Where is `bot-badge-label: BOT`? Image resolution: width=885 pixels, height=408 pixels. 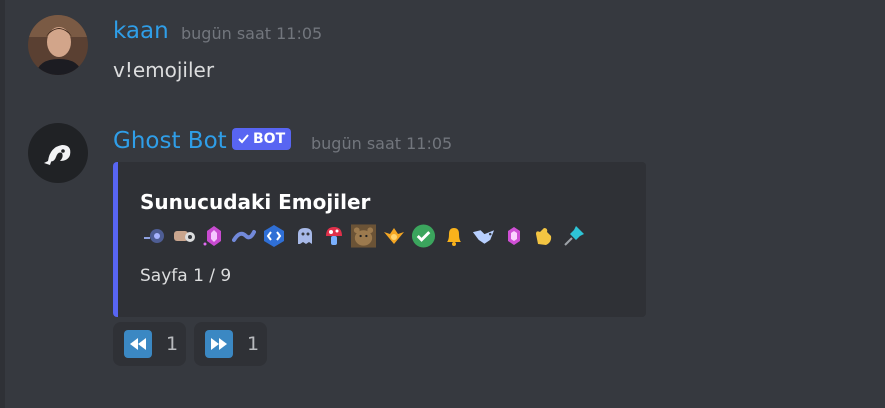
bot-badge-label: BOT is located at coordinates (269, 139).